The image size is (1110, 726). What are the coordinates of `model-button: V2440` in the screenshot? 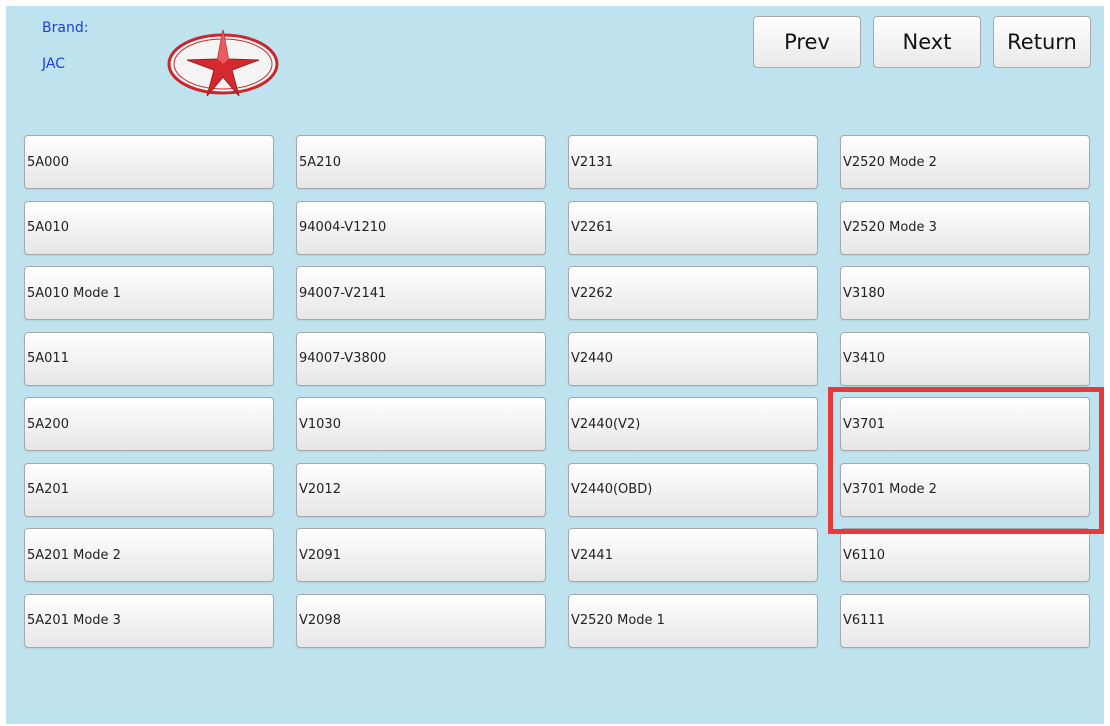 It's located at (693, 358).